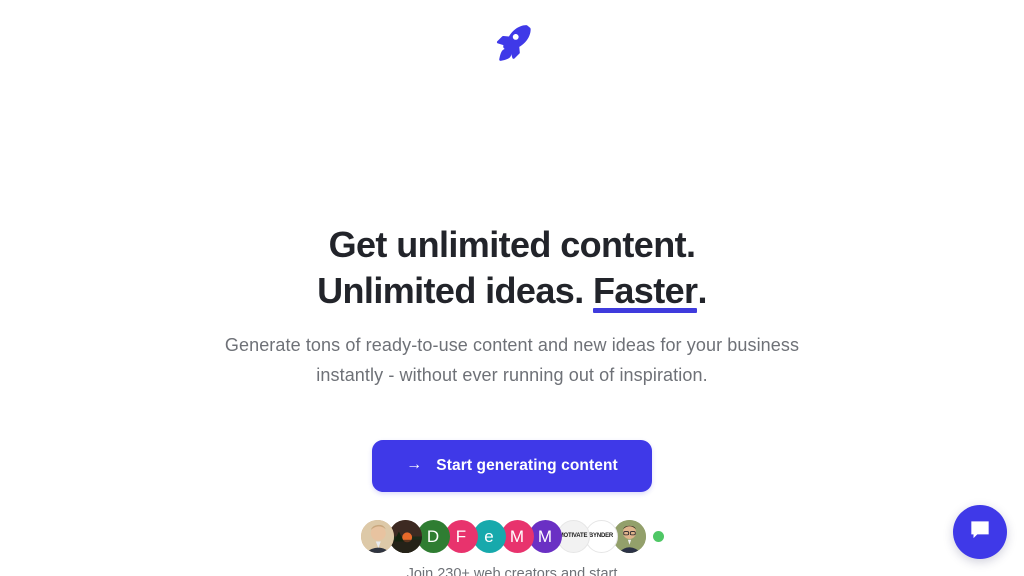 The width and height of the screenshot is (1024, 576). What do you see at coordinates (414, 464) in the screenshot?
I see `arrow-right-icon: →` at bounding box center [414, 464].